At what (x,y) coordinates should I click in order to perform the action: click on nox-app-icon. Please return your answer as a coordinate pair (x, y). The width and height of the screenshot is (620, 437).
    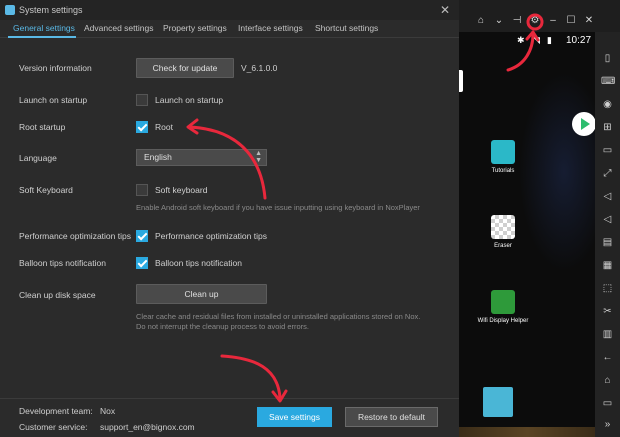
    Looking at the image, I should click on (10, 10).